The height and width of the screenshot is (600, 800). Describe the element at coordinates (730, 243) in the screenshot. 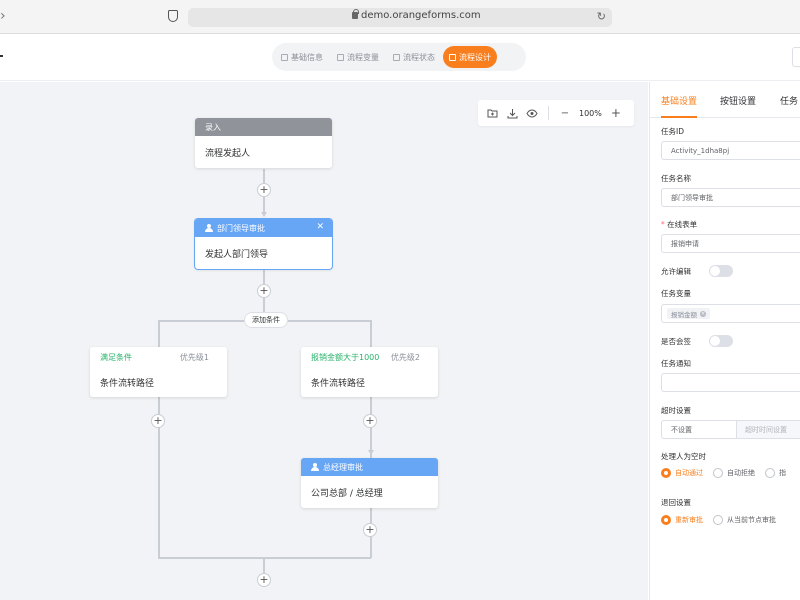

I see `form-select: 报销申请` at that location.